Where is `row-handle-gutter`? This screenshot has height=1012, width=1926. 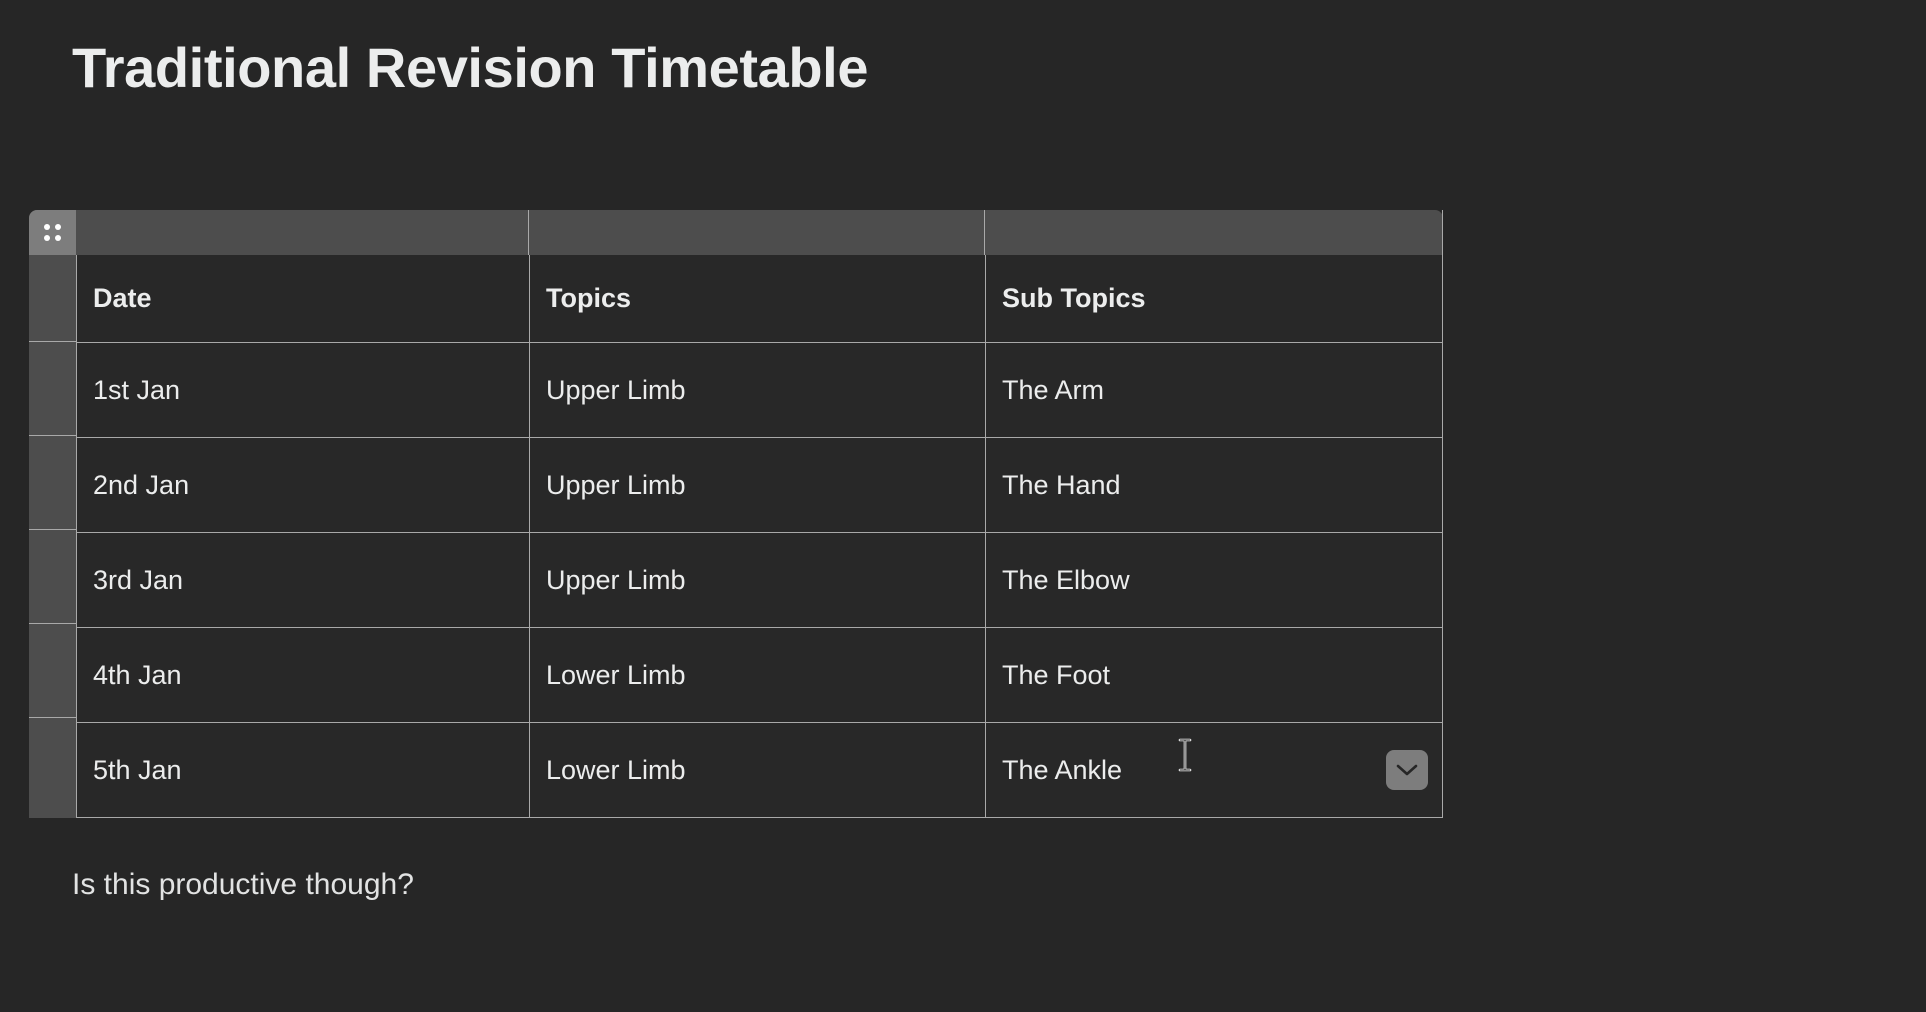 row-handle-gutter is located at coordinates (52, 536).